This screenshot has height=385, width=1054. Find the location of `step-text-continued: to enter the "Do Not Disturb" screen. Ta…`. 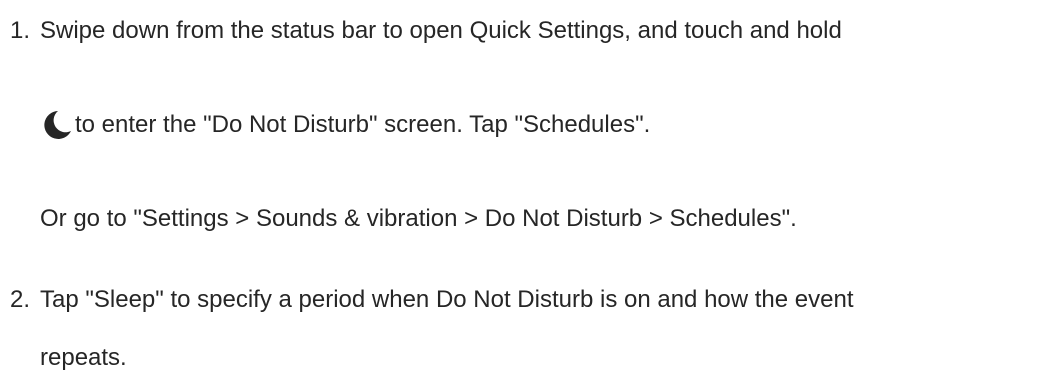

step-text-continued: to enter the "Do Not Disturb" screen. Ta… is located at coordinates (363, 124).